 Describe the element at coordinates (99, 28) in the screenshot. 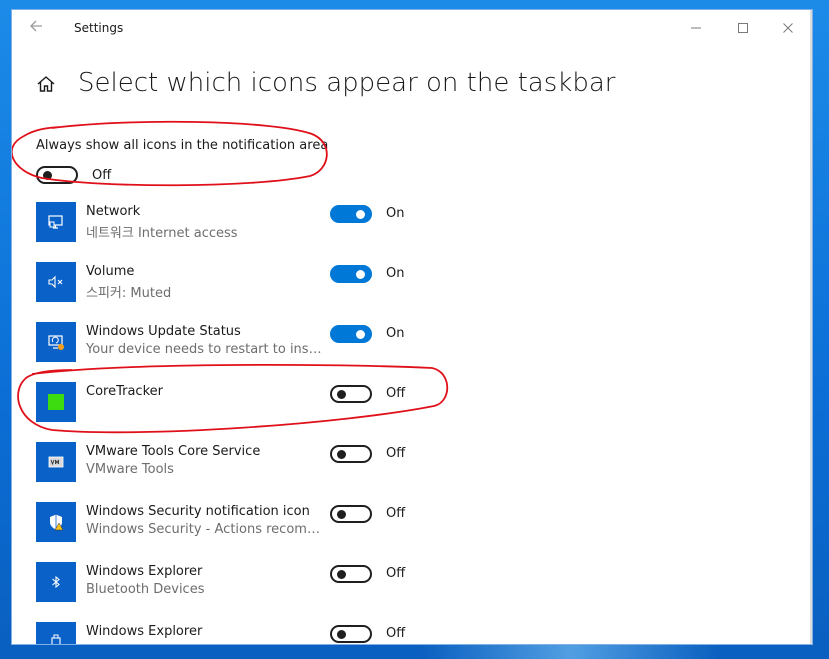

I see `window-title: Settings` at that location.